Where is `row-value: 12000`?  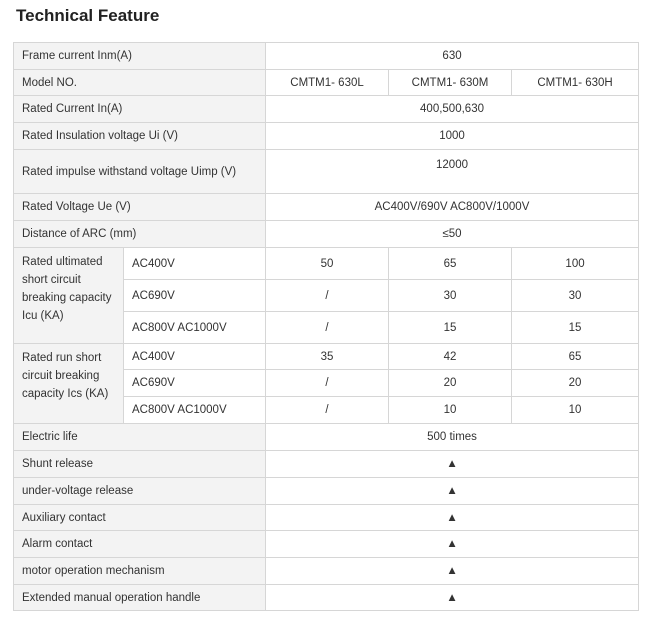 row-value: 12000 is located at coordinates (452, 171).